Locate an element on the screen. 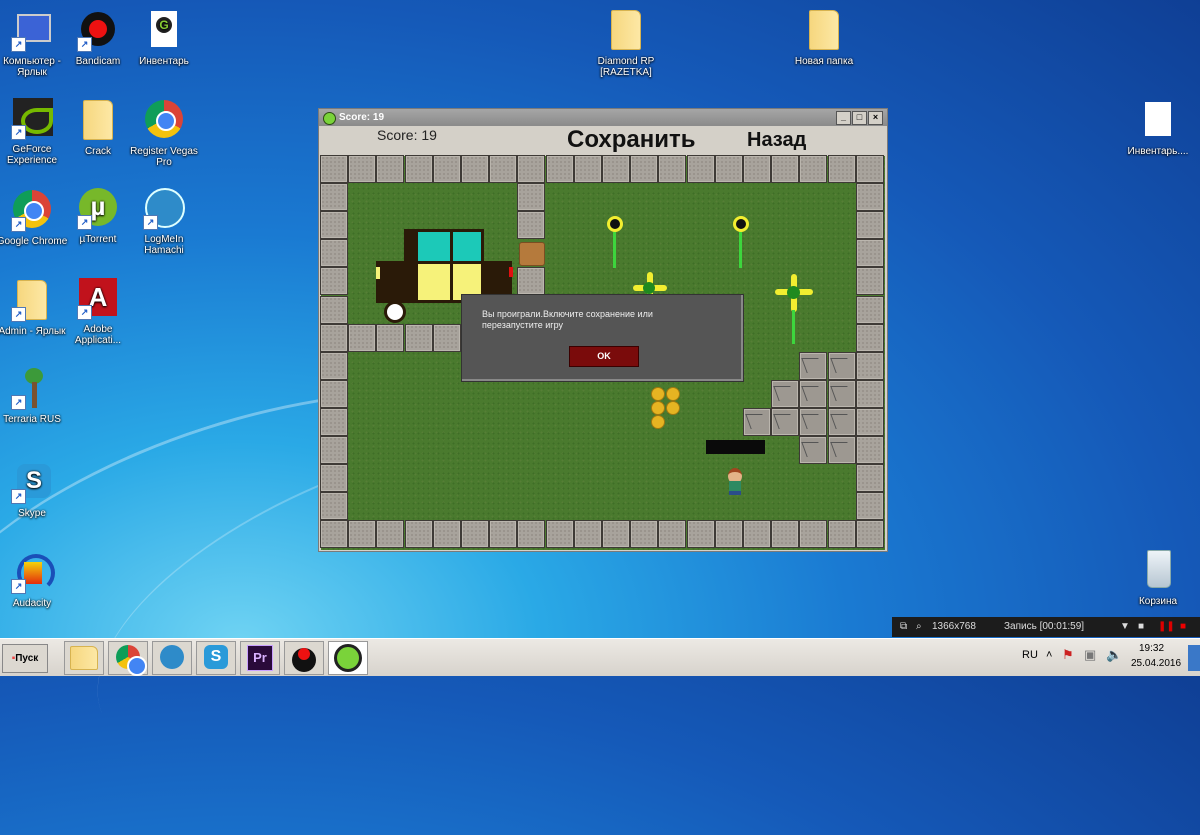  taskbar-chrome is located at coordinates (128, 658).